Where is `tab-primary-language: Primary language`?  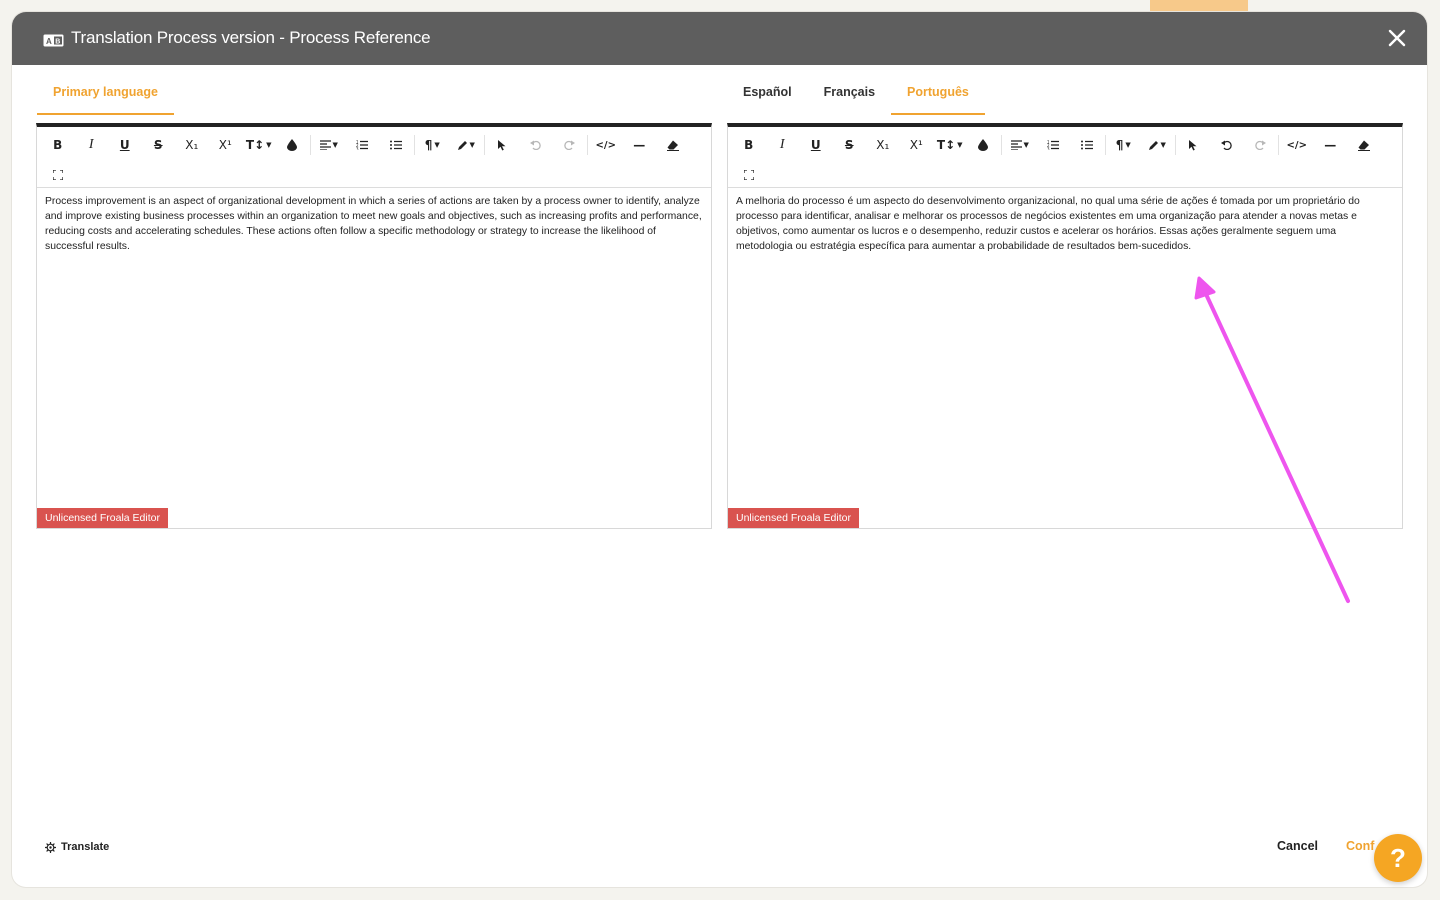
tab-primary-language: Primary language is located at coordinates (105, 96).